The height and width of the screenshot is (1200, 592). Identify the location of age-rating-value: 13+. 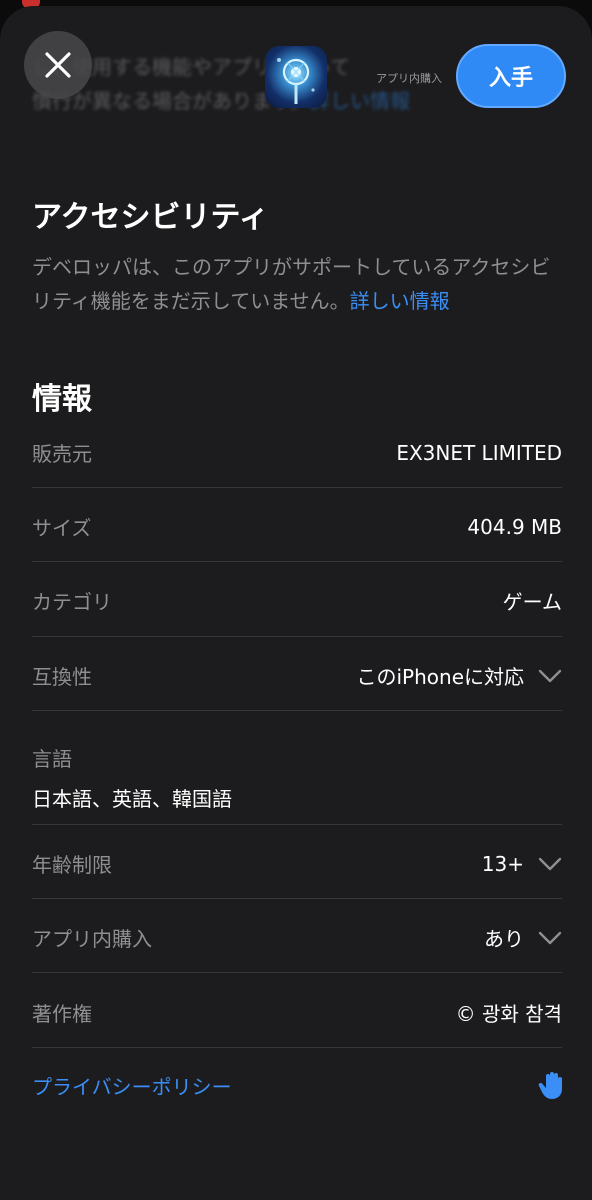
(502, 863).